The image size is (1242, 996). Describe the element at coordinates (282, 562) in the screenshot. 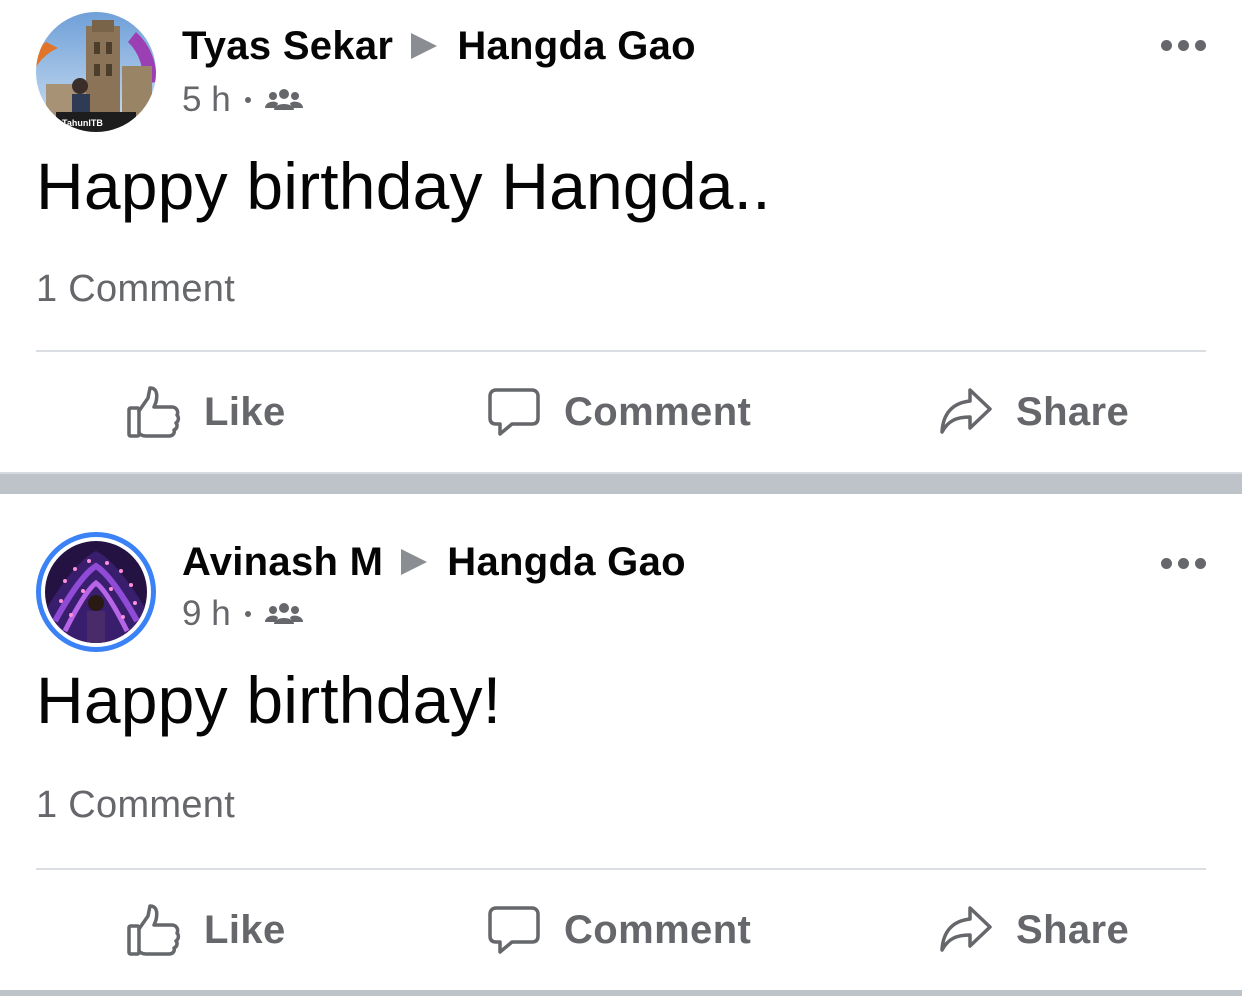

I see `author-name: Avinash M` at that location.